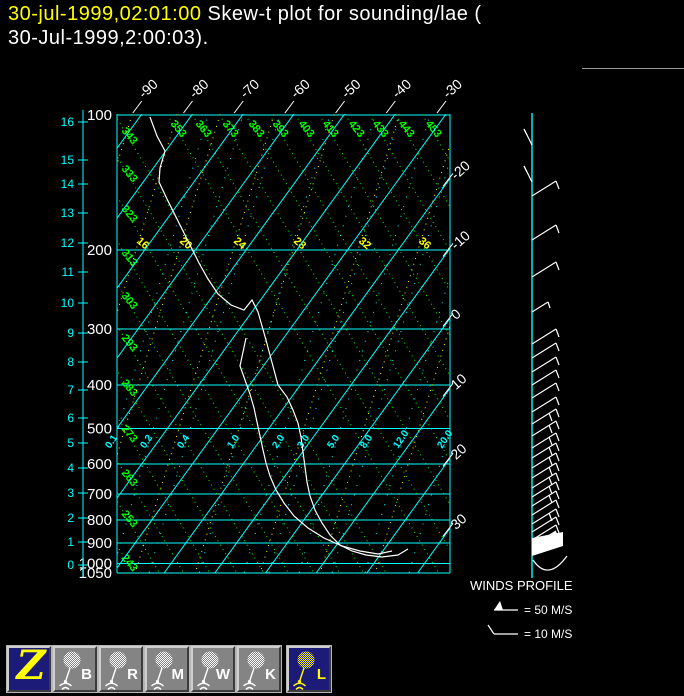 The width and height of the screenshot is (684, 696). Describe the element at coordinates (458, 521) in the screenshot. I see `svg-text: 30` at that location.